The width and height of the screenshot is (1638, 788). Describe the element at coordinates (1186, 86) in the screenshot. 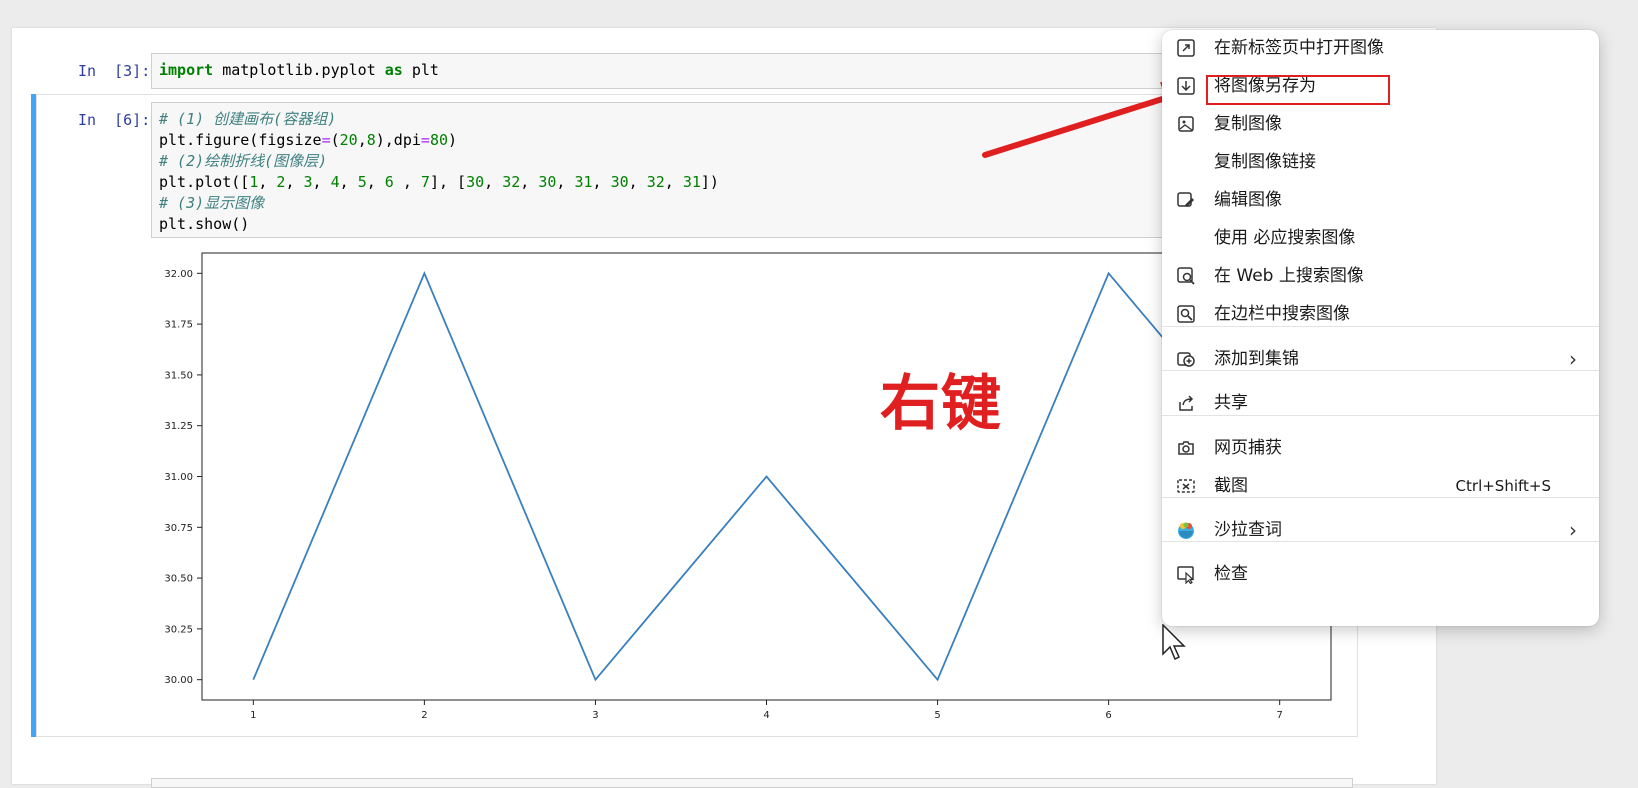

I see `save-image-icon` at that location.